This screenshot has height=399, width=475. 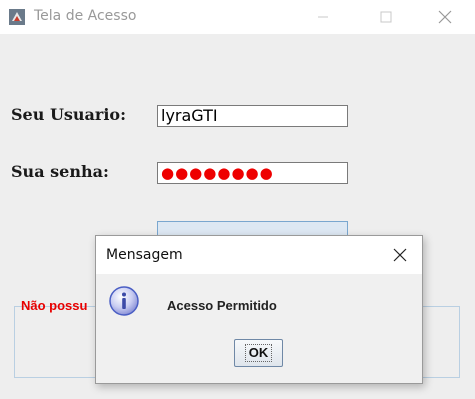 I want to click on dialog-close-button, so click(x=400, y=255).